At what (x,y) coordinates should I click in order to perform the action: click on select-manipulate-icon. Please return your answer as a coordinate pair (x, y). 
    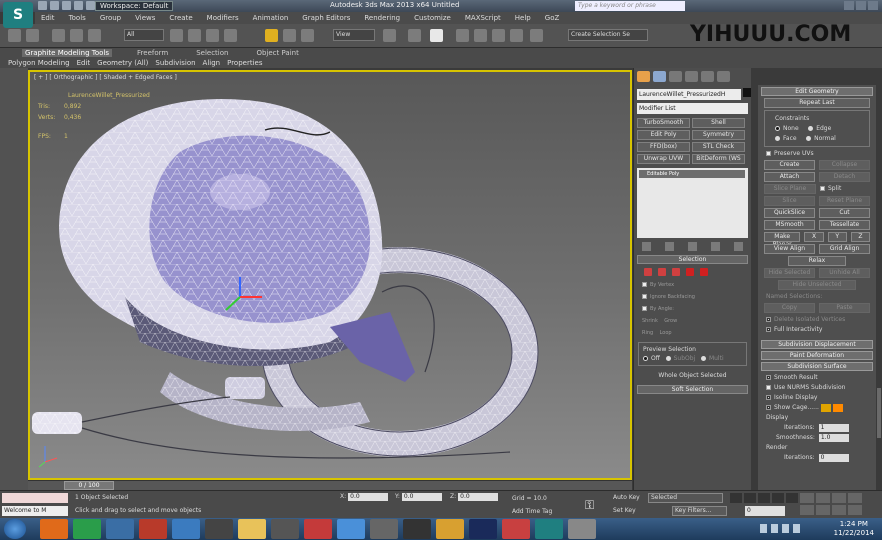
    Looking at the image, I should click on (414, 35).